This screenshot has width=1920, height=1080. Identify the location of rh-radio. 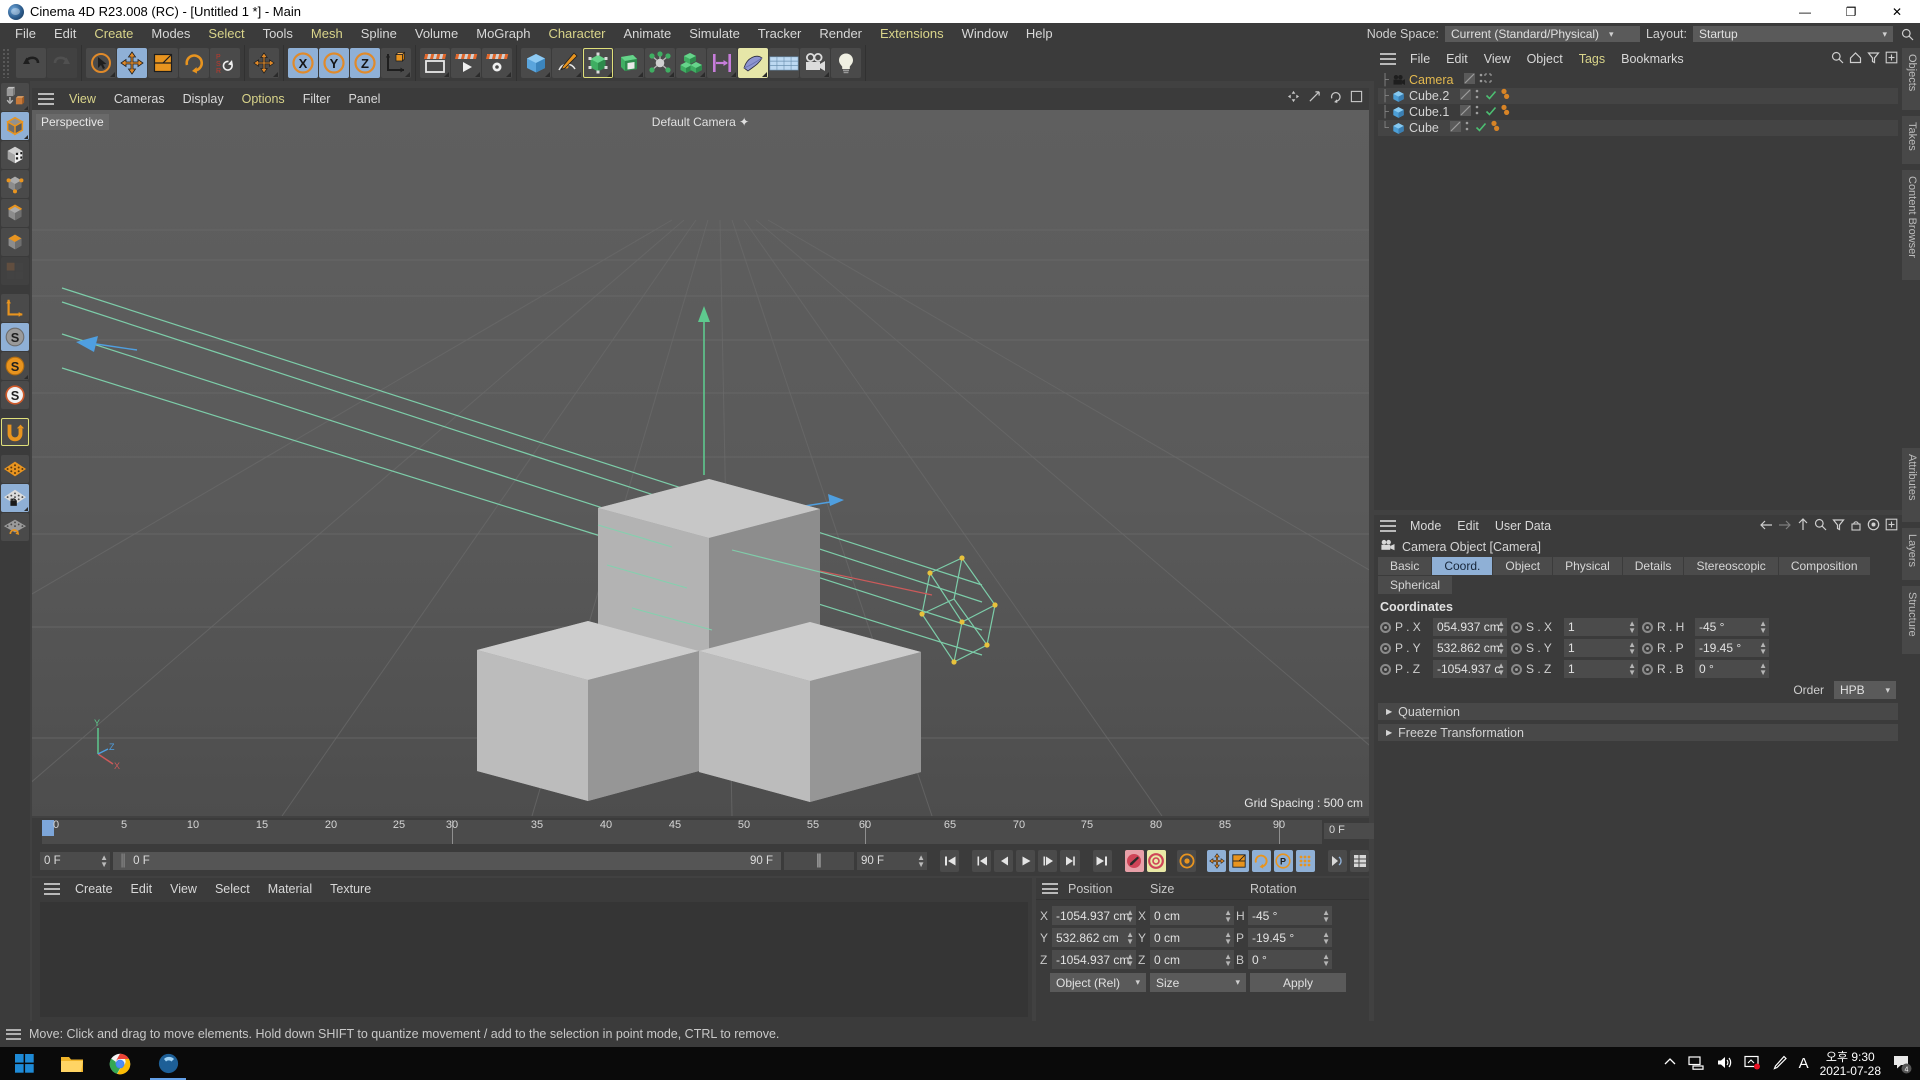
(1647, 627).